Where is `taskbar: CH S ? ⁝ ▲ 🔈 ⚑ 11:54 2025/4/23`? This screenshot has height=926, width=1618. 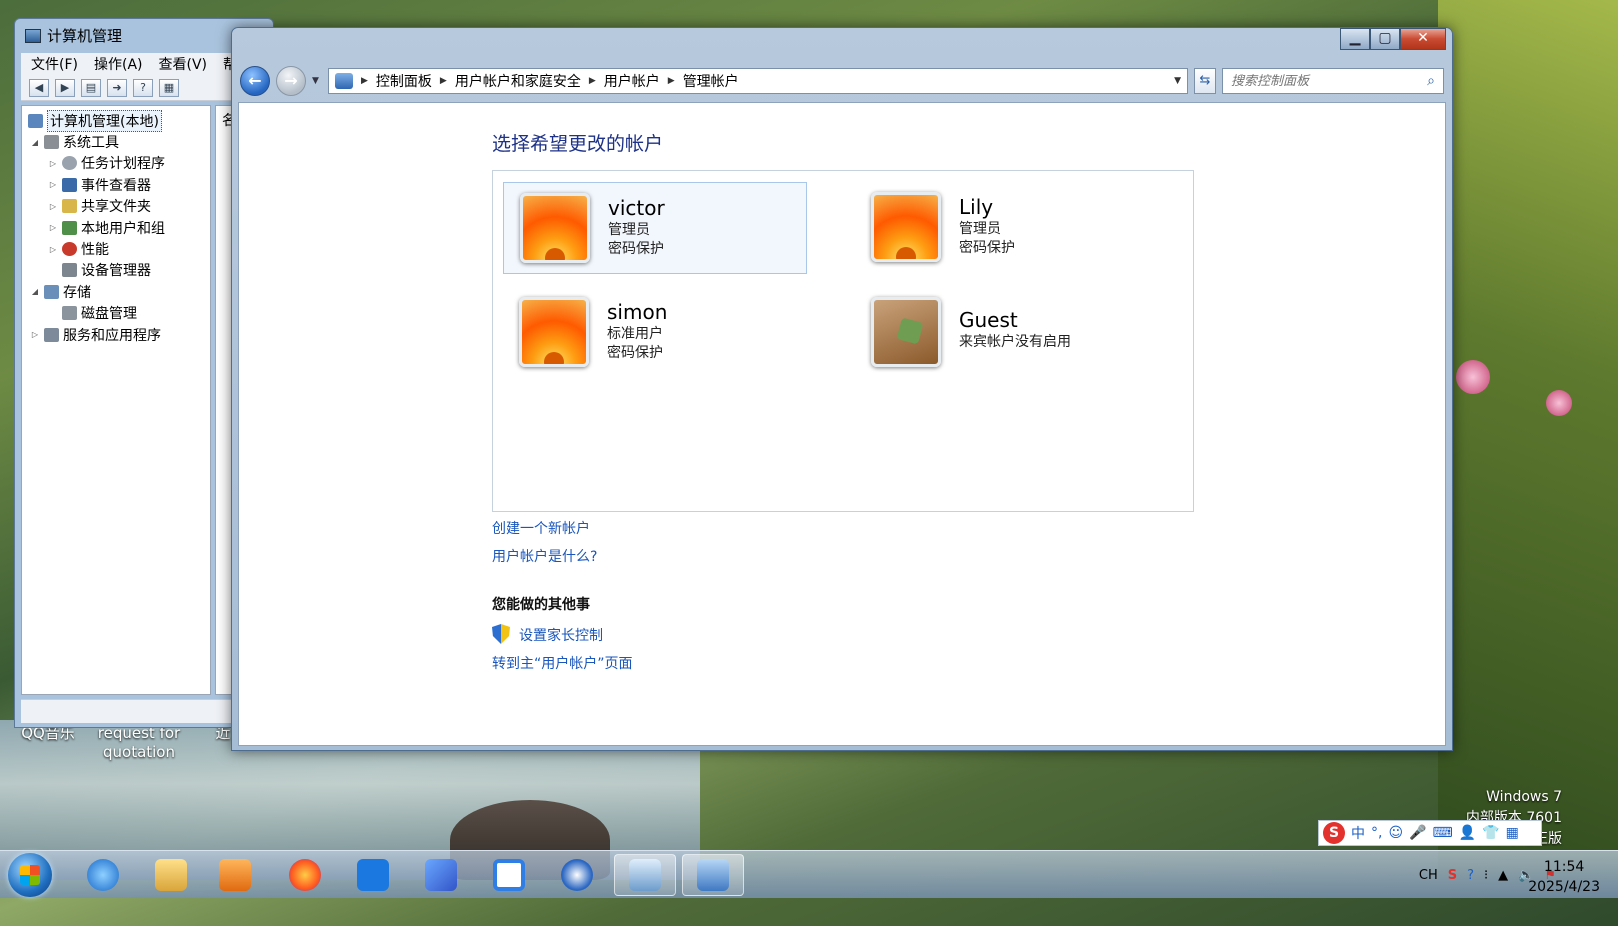 taskbar: CH S ? ⁝ ▲ 🔈 ⚑ 11:54 2025/4/23 is located at coordinates (809, 874).